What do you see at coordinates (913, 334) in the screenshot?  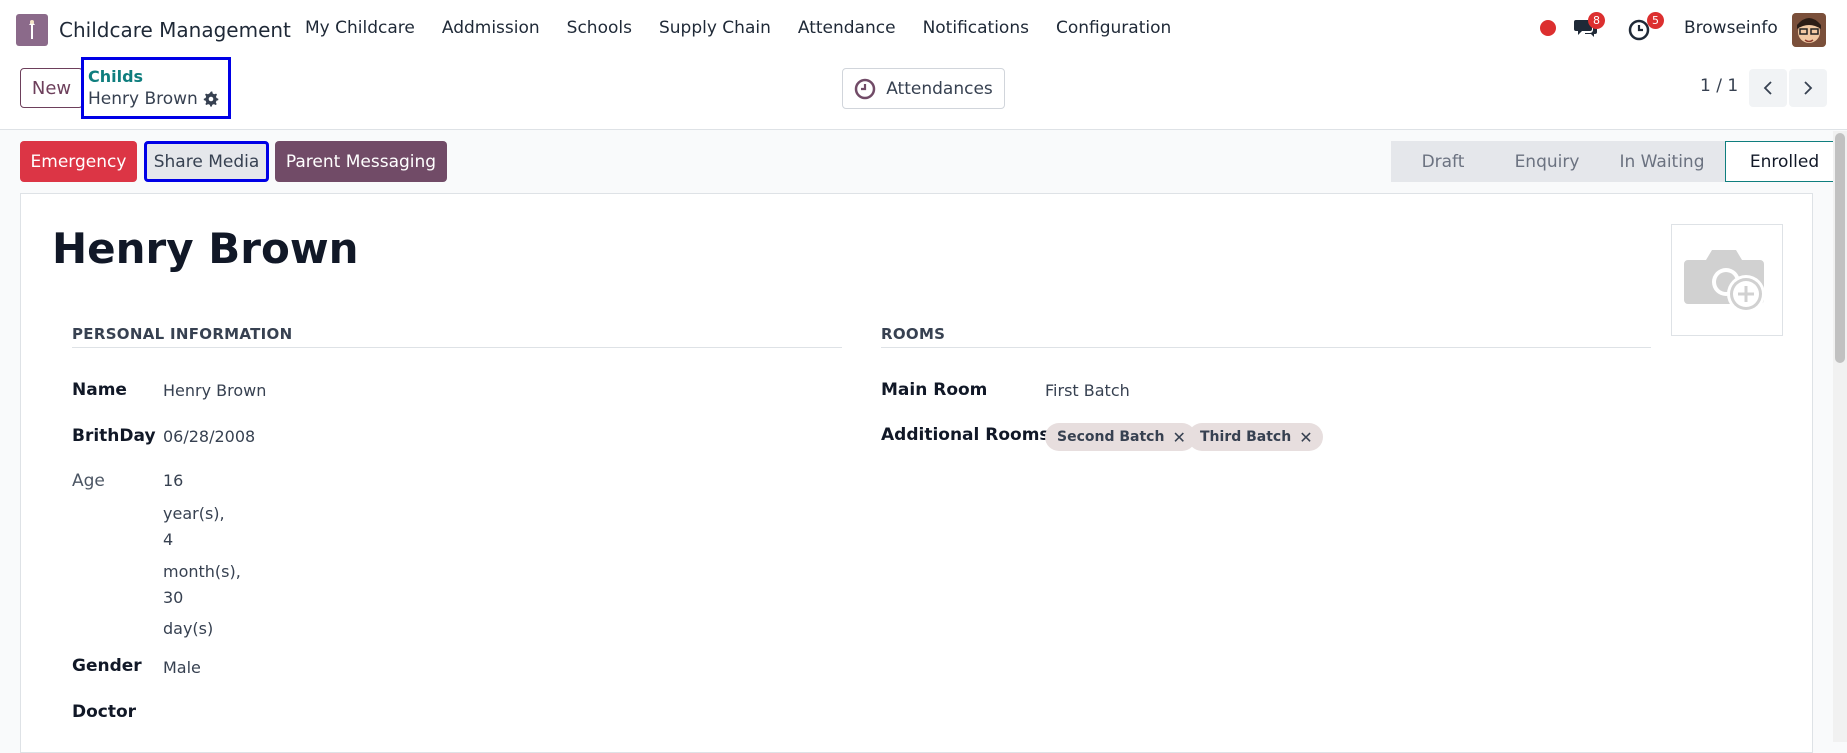 I see `rooms-heading: ROOMS` at bounding box center [913, 334].